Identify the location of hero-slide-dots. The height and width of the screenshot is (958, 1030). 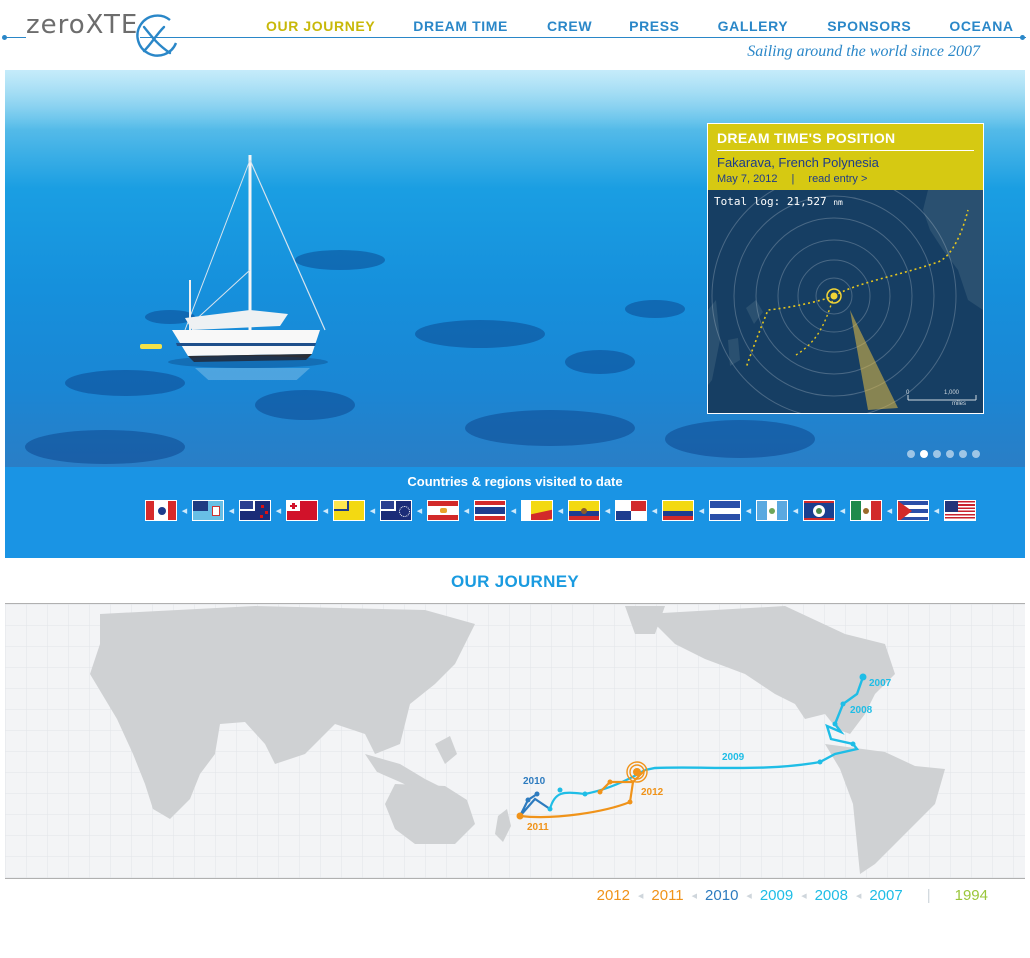
(943, 454).